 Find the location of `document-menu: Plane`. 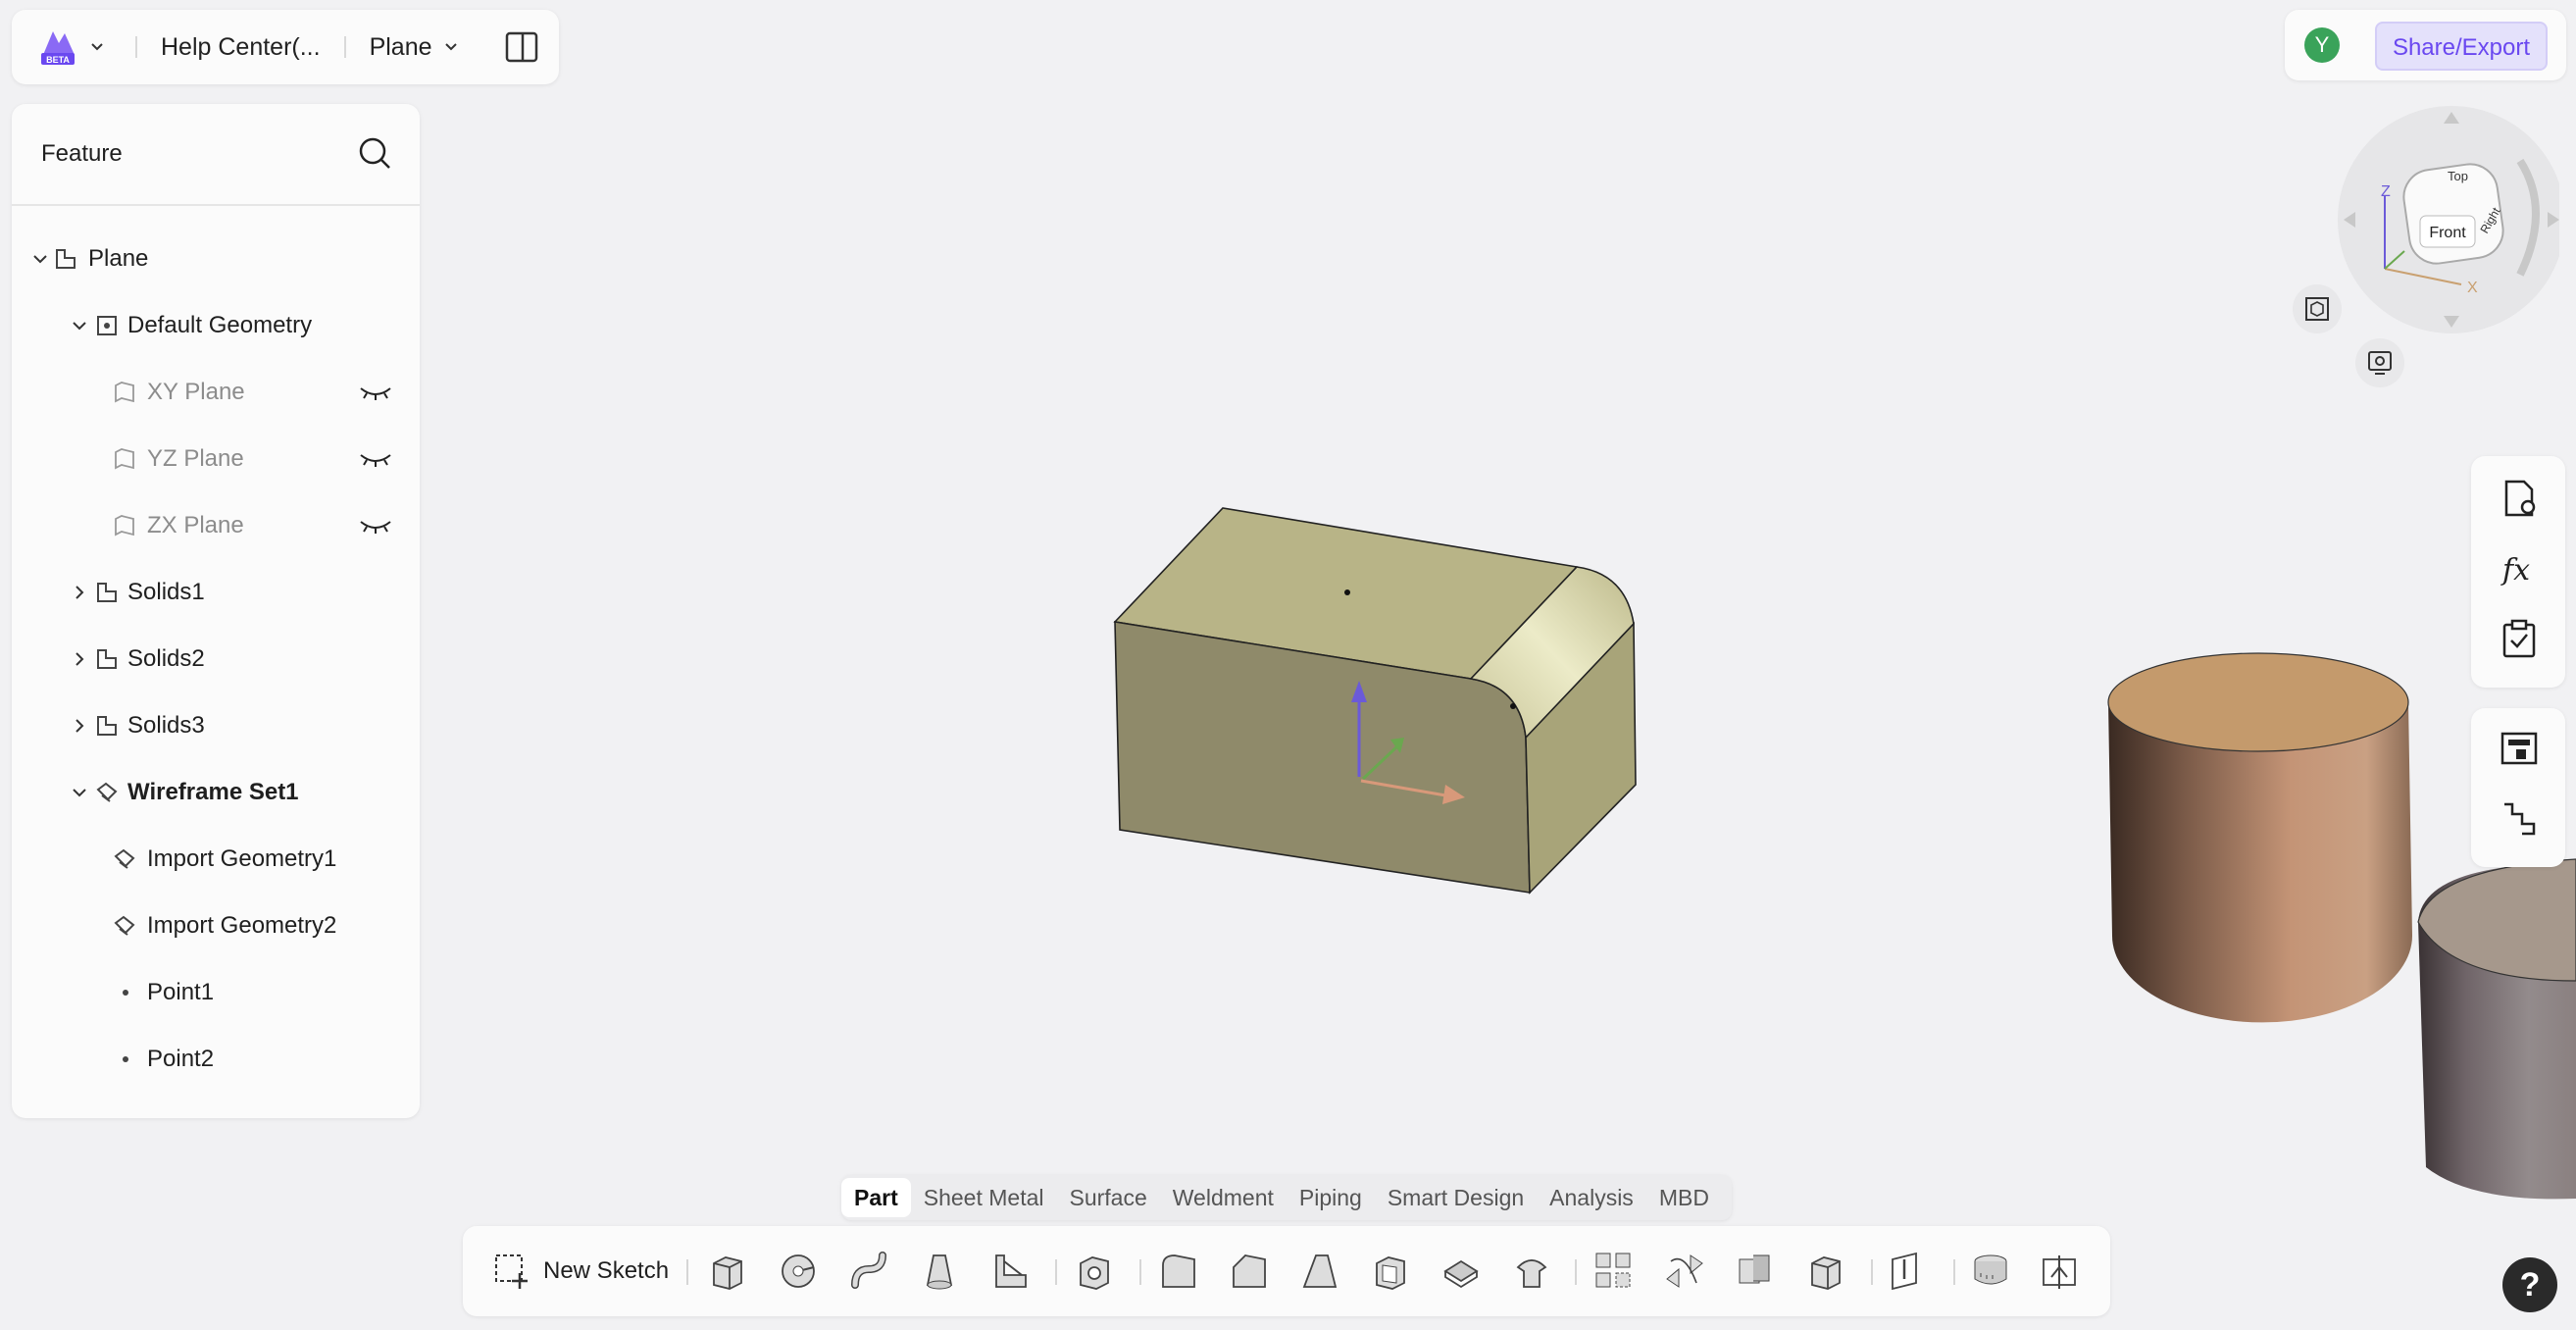

document-menu: Plane is located at coordinates (415, 47).